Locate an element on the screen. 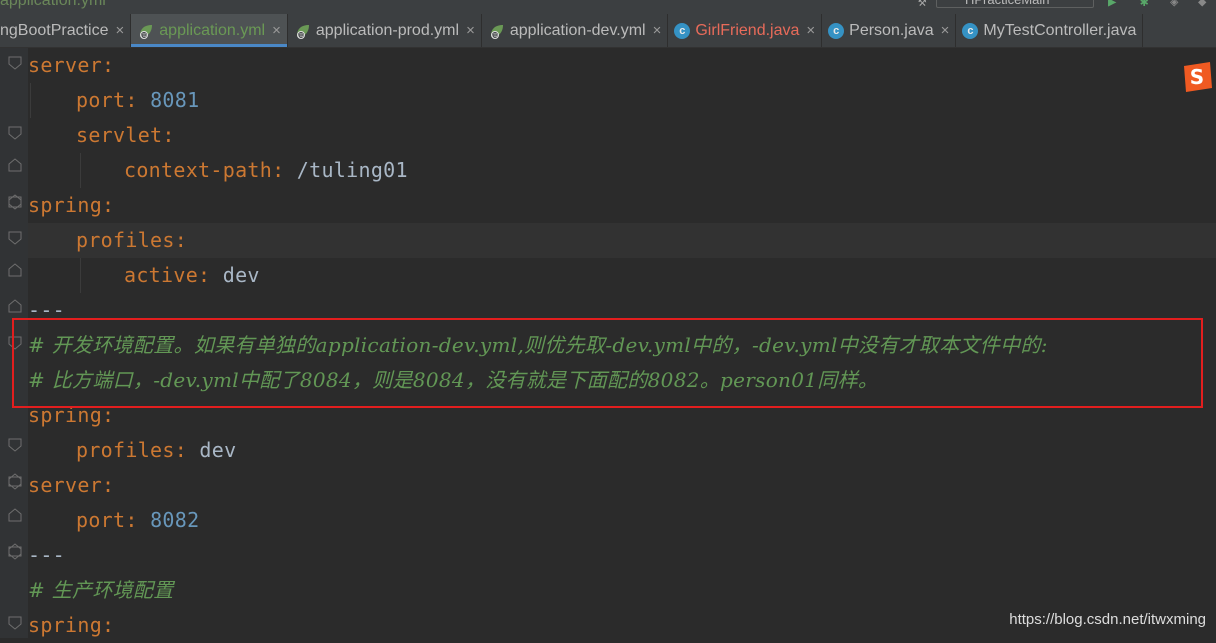 The image size is (1216, 643). code-line: --- is located at coordinates (622, 555).